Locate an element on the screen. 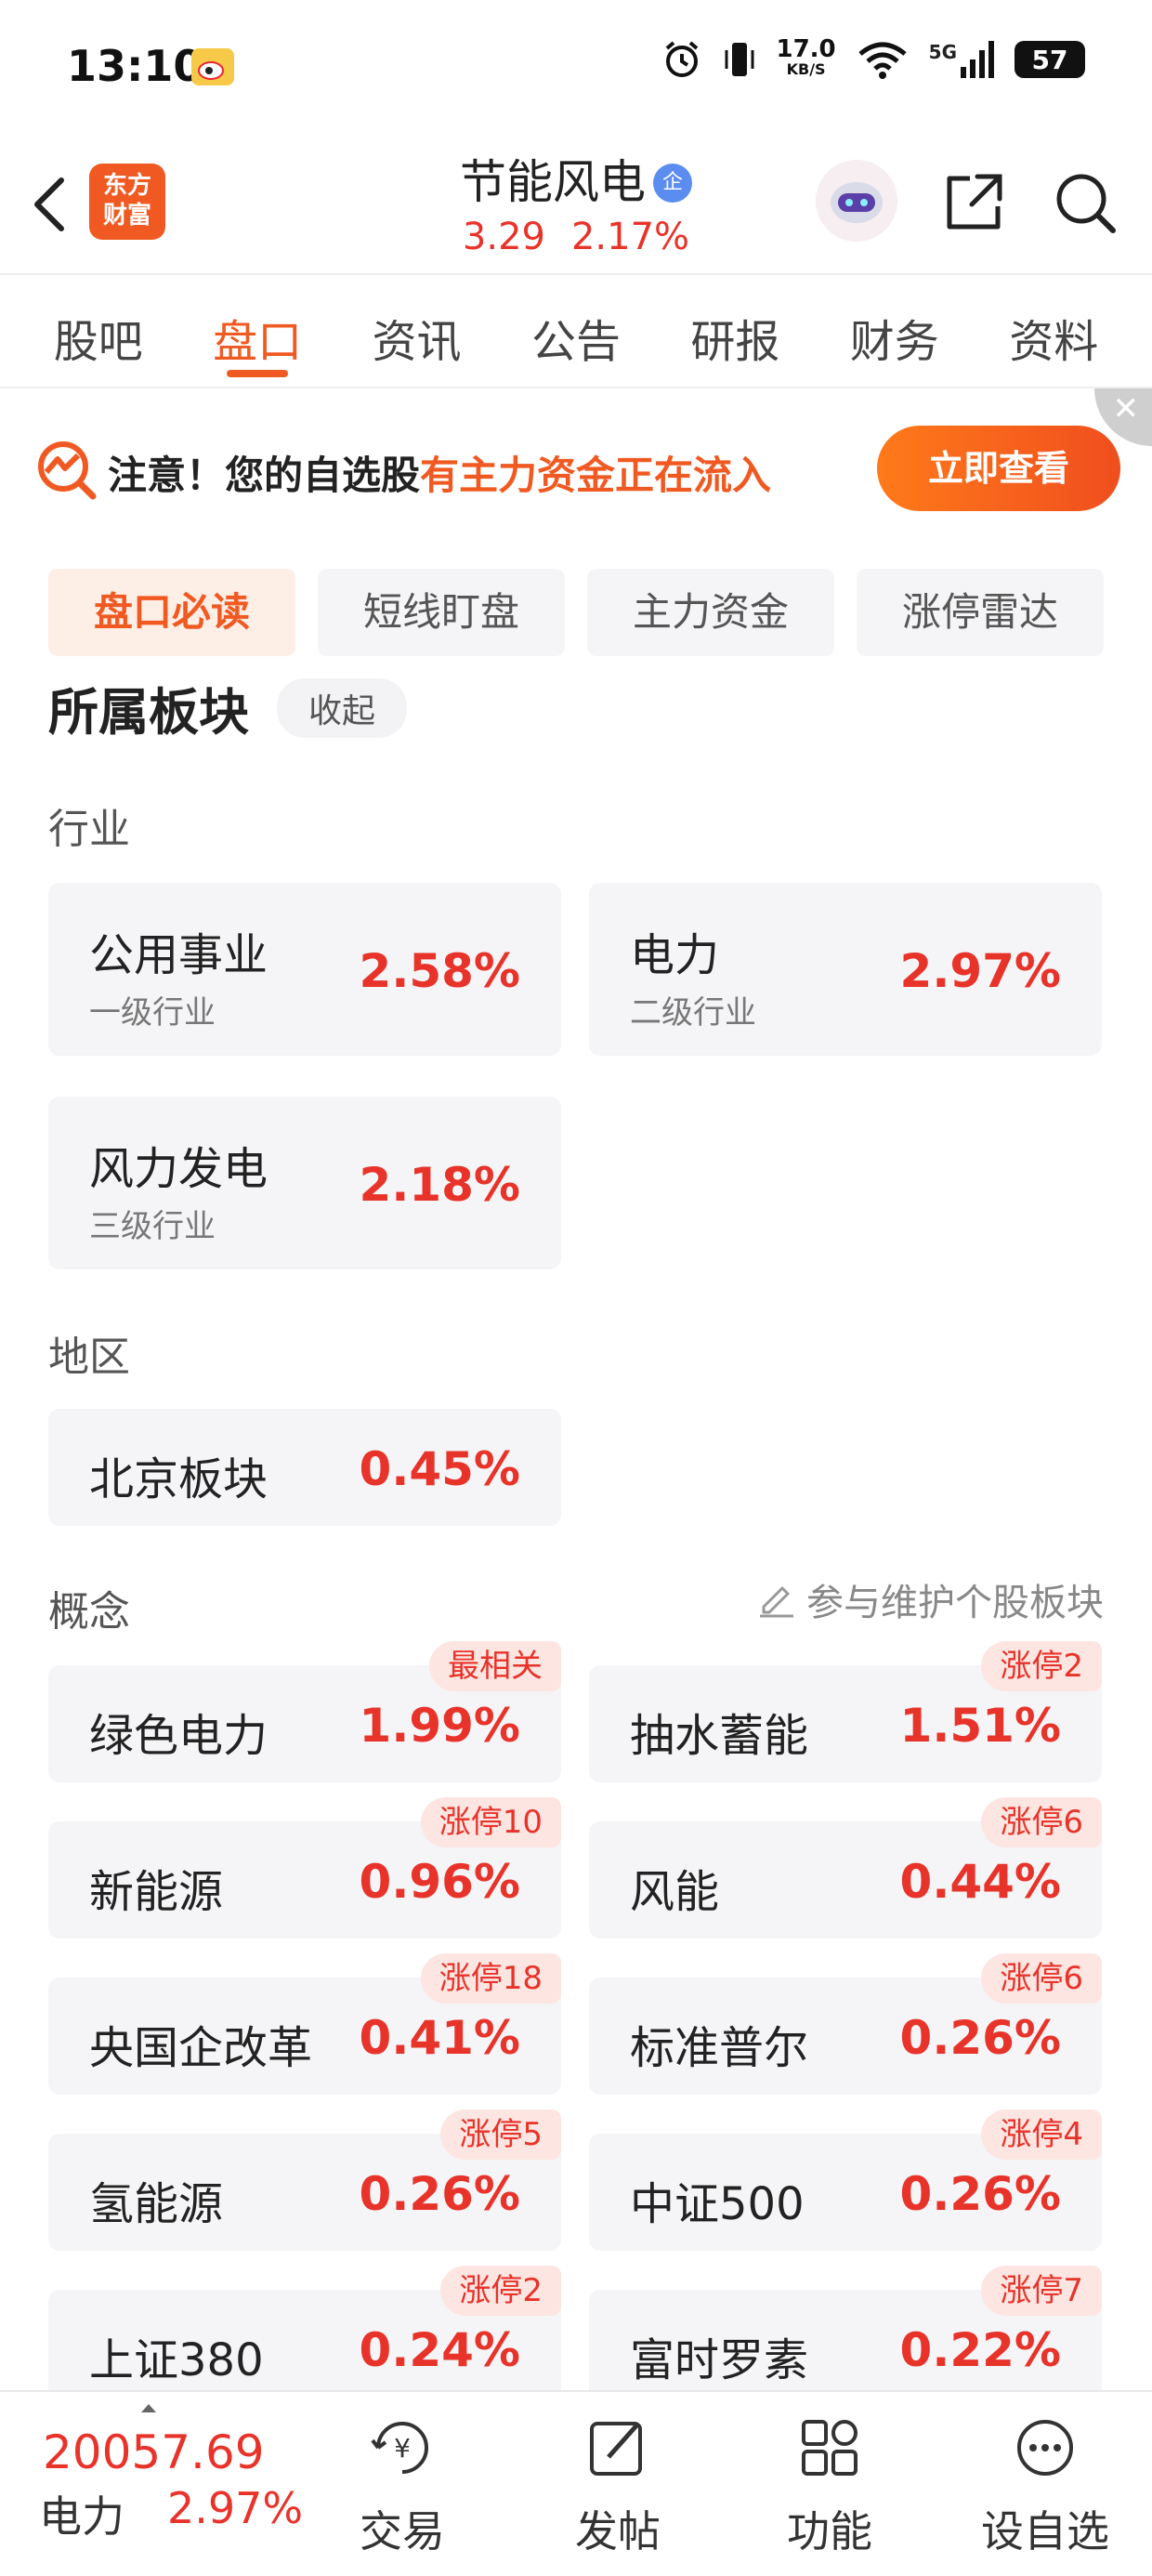 The image size is (1152, 2576). sector-name: 上证380 is located at coordinates (176, 2360).